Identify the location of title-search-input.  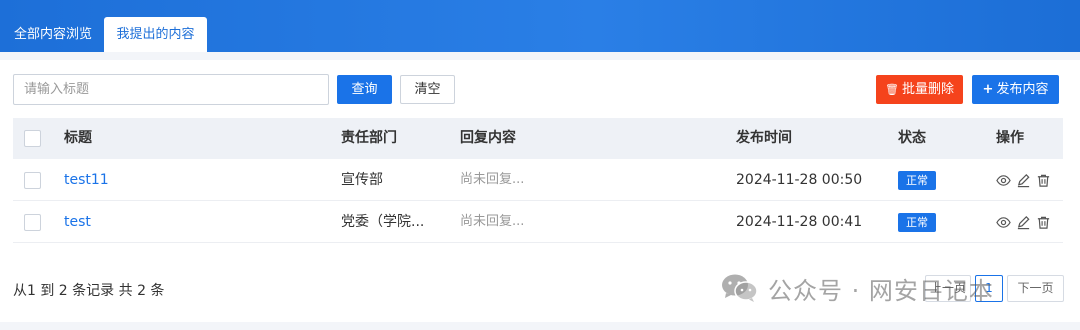
(171, 89).